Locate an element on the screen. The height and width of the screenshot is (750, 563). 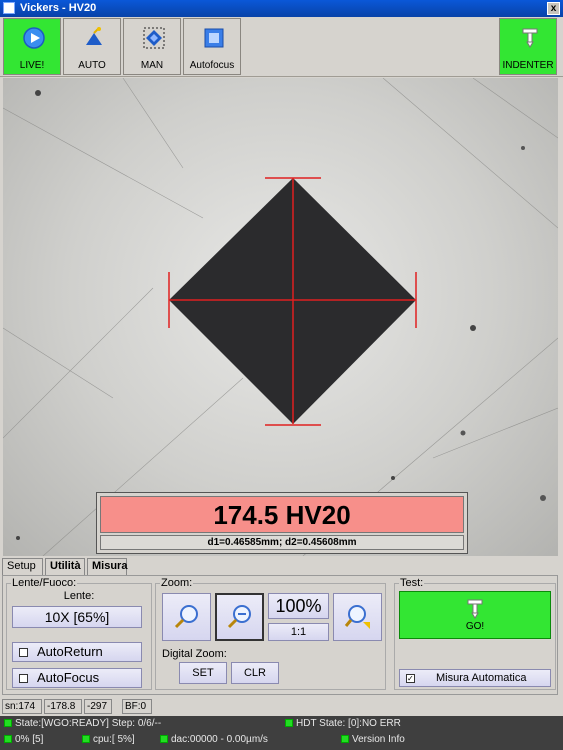
magnifier-fit-icon is located at coordinates (357, 617).